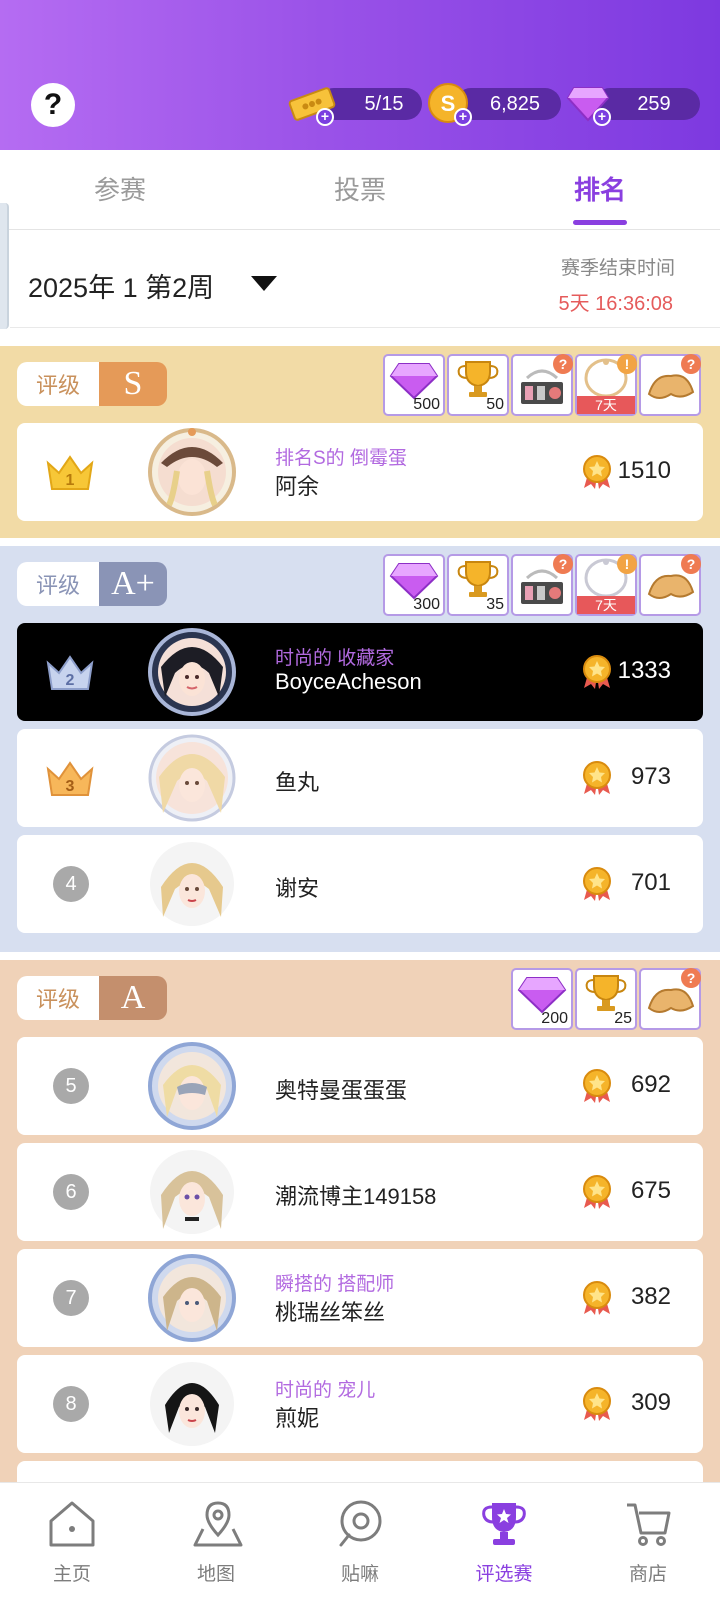 The image size is (720, 1600). Describe the element at coordinates (133, 384) in the screenshot. I see `grade-value: S` at that location.